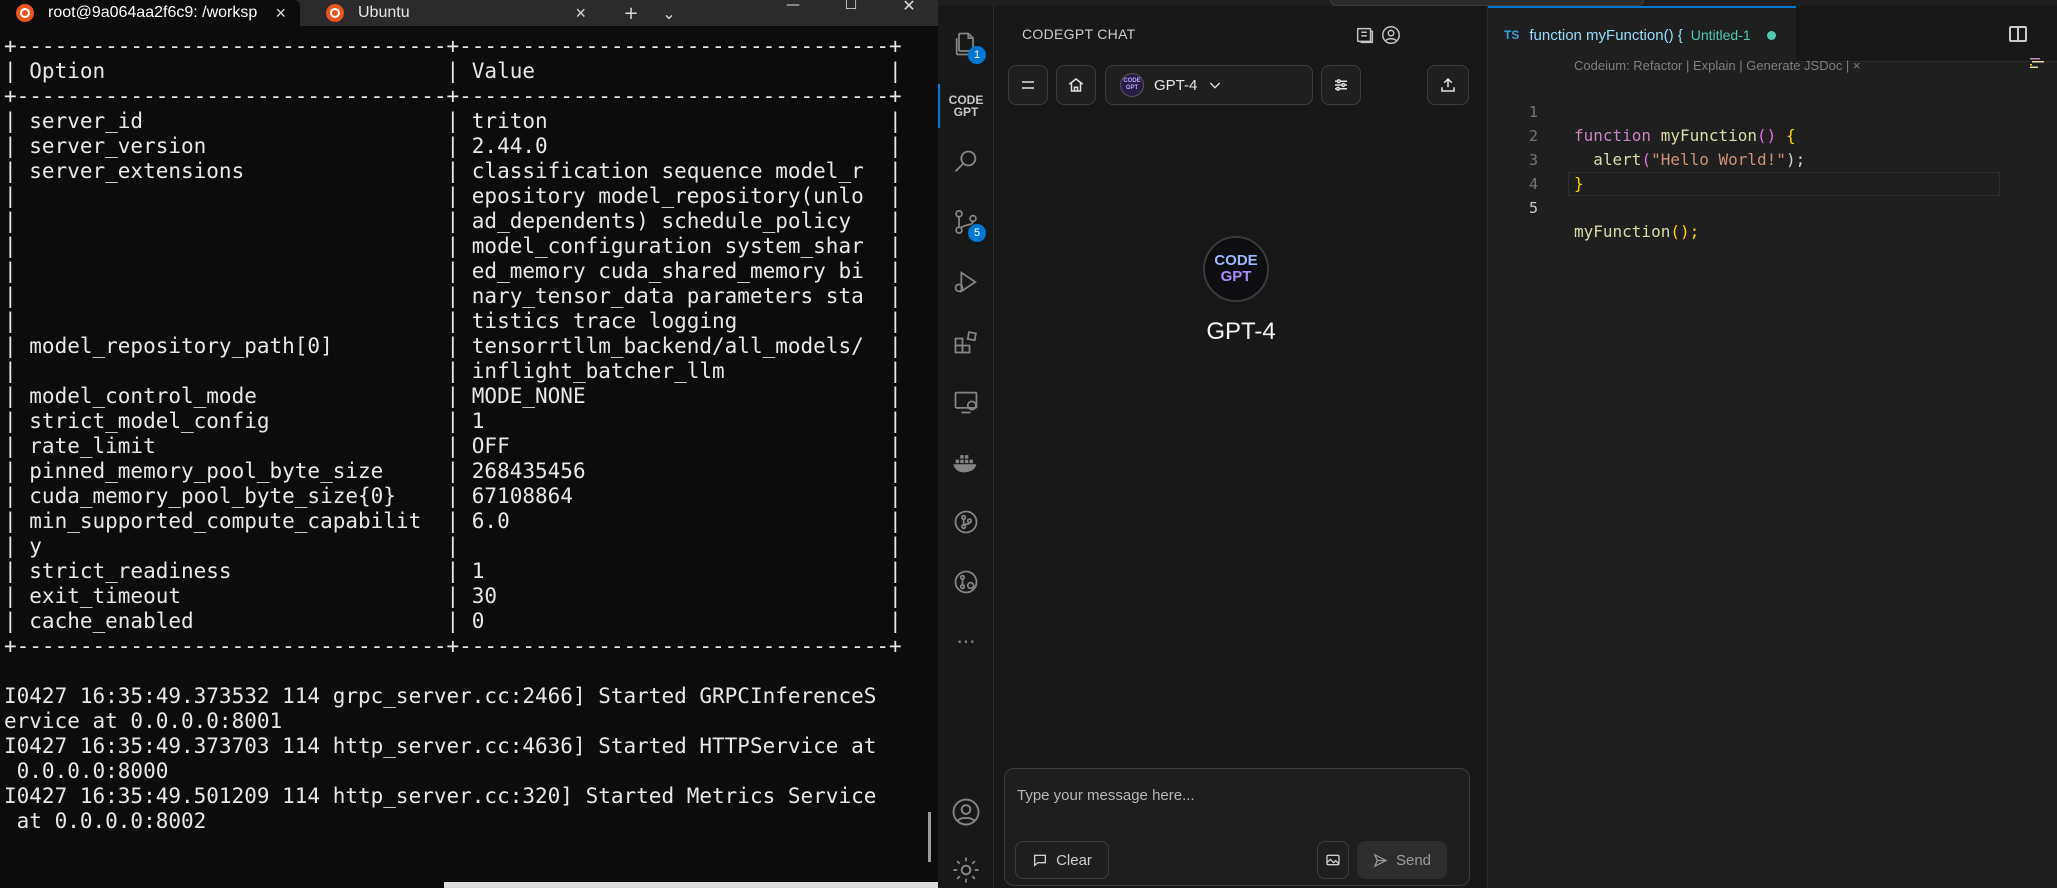 The height and width of the screenshot is (888, 2057). I want to click on send-icon, so click(1380, 860).